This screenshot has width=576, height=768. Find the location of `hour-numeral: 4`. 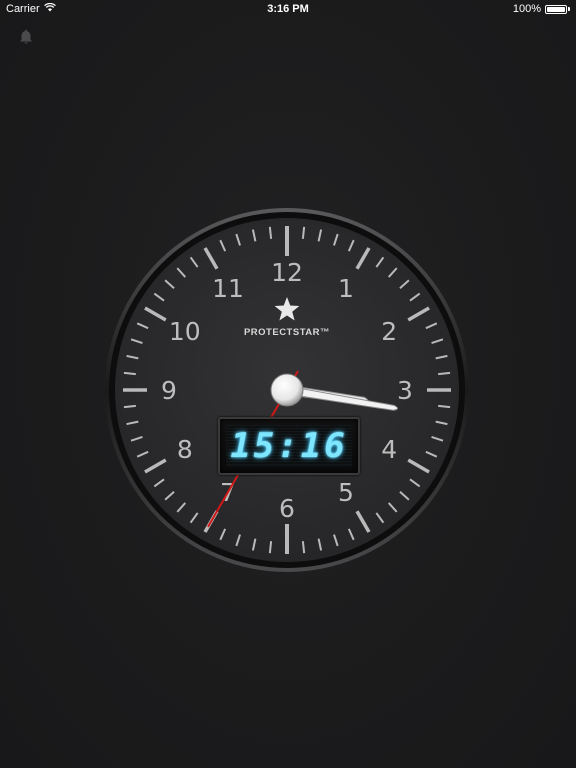

hour-numeral: 4 is located at coordinates (389, 449).